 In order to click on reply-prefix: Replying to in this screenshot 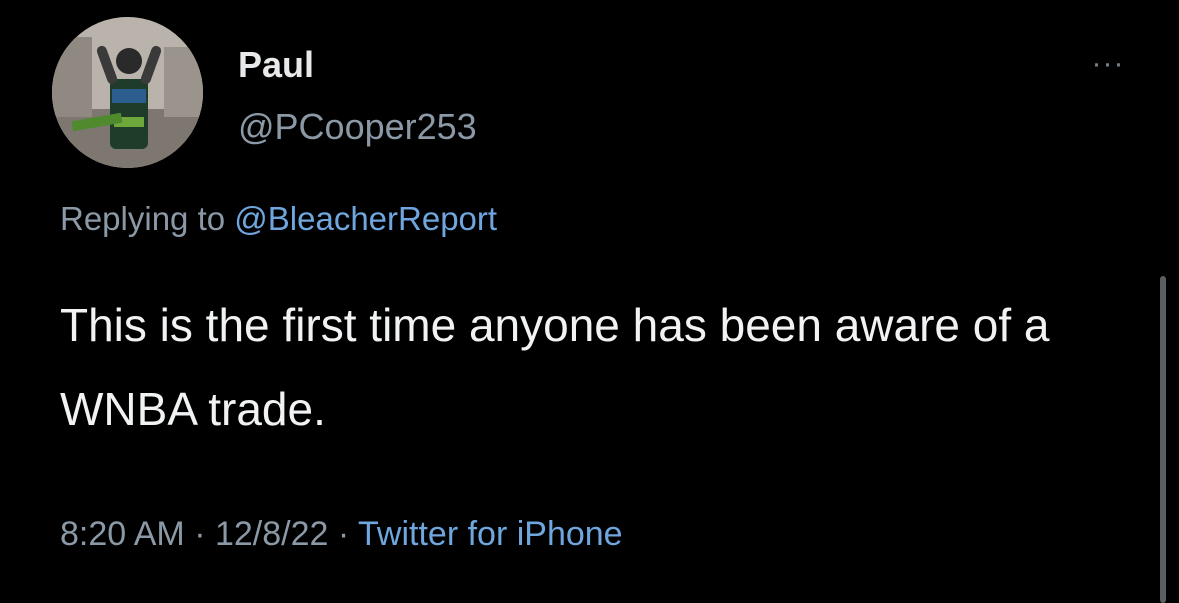, I will do `click(147, 218)`.